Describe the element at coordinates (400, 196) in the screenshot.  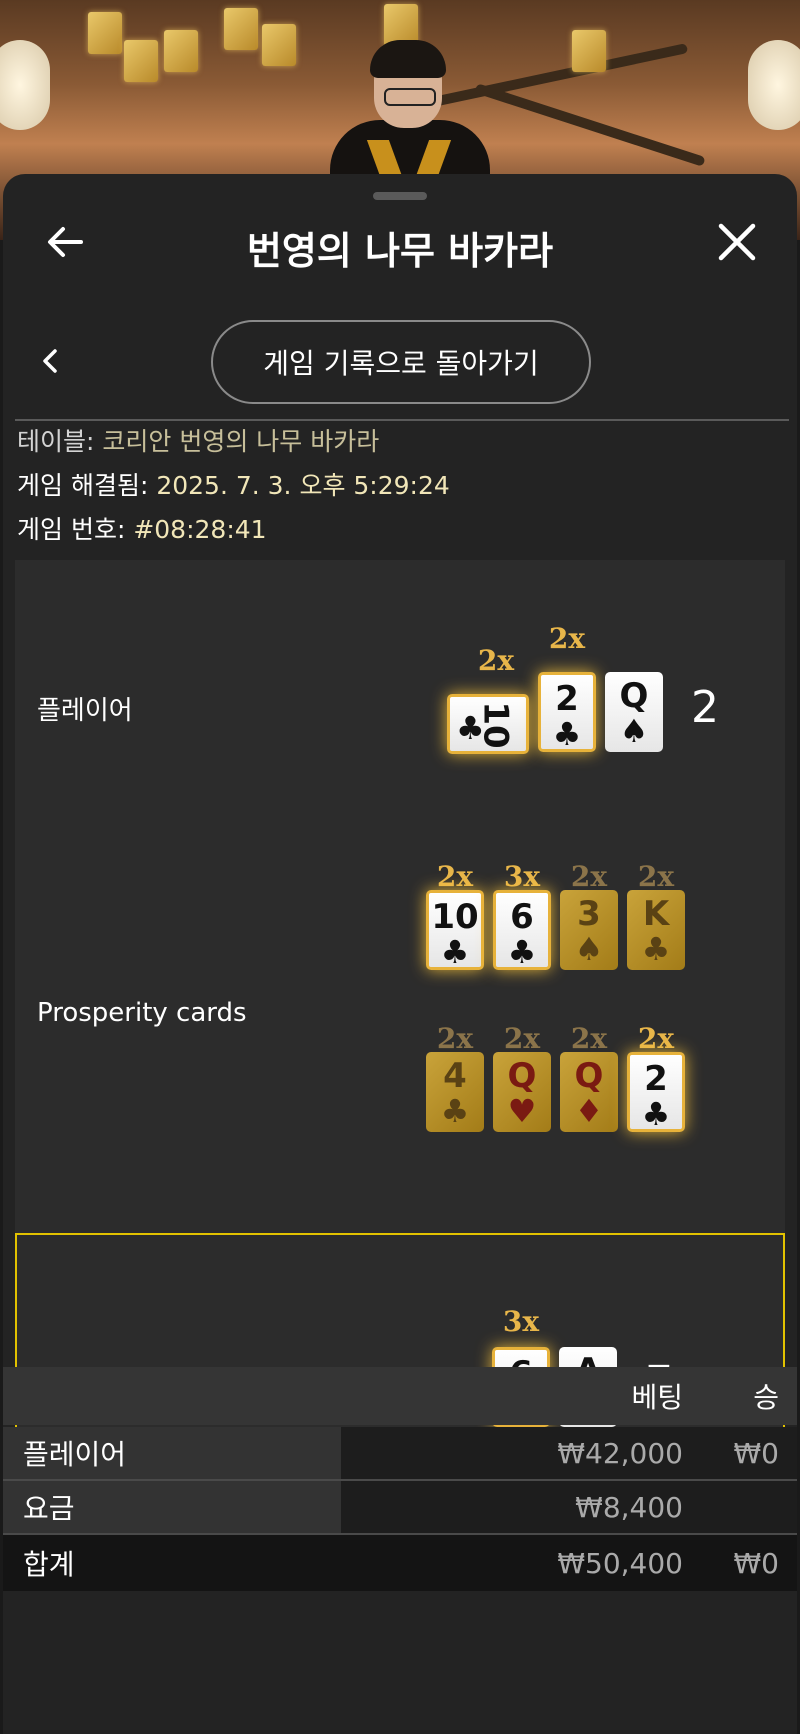
I see `drag-handle` at that location.